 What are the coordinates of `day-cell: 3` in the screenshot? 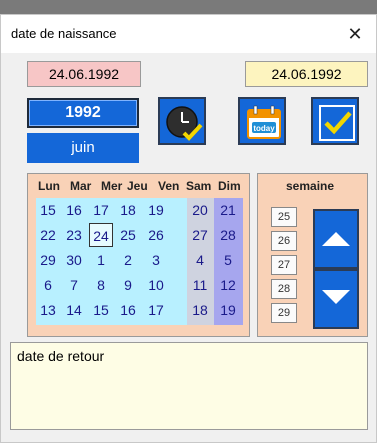 It's located at (156, 260).